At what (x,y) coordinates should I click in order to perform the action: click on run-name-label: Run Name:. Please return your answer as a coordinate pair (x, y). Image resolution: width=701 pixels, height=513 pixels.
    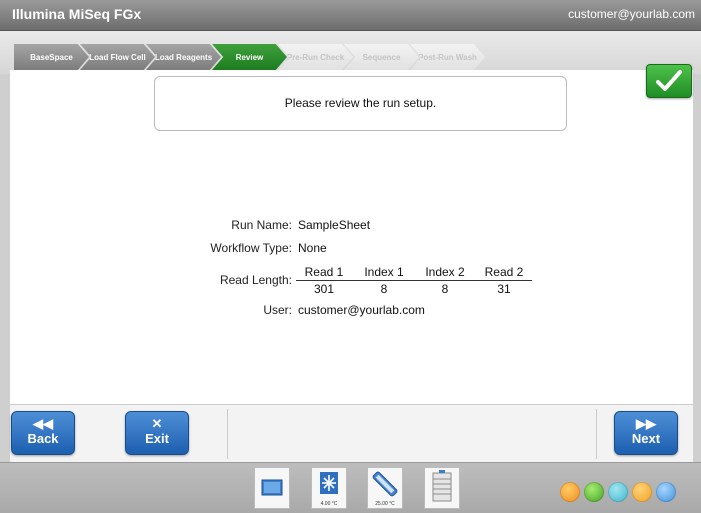
    Looking at the image, I should click on (261, 225).